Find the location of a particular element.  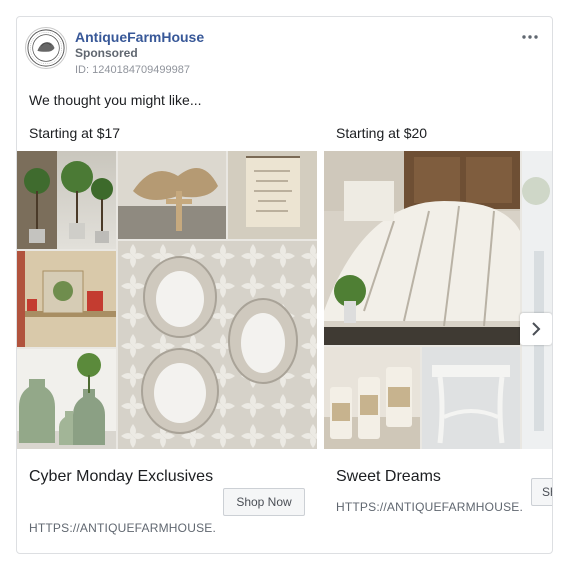

image-topiary-trees is located at coordinates (66, 200).